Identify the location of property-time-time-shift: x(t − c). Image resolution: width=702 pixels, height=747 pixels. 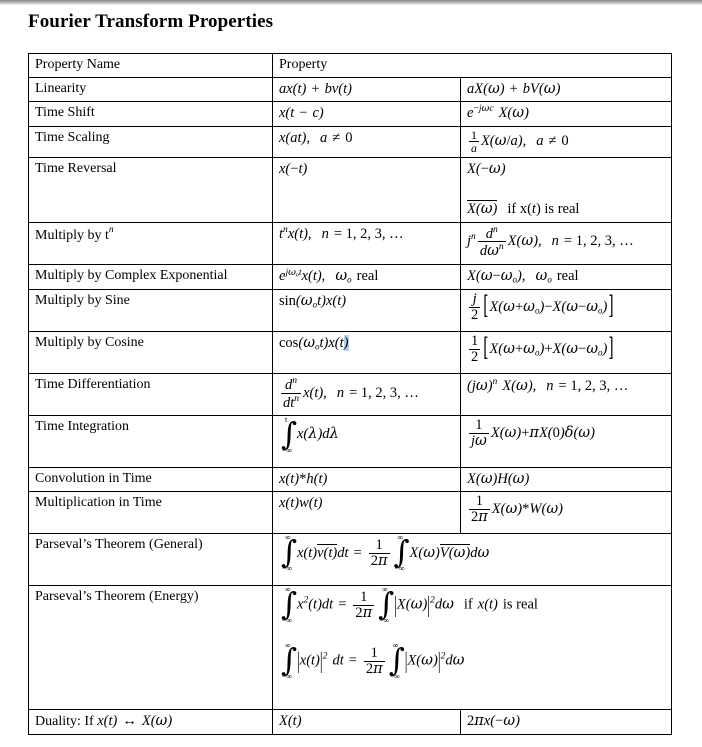
(366, 113).